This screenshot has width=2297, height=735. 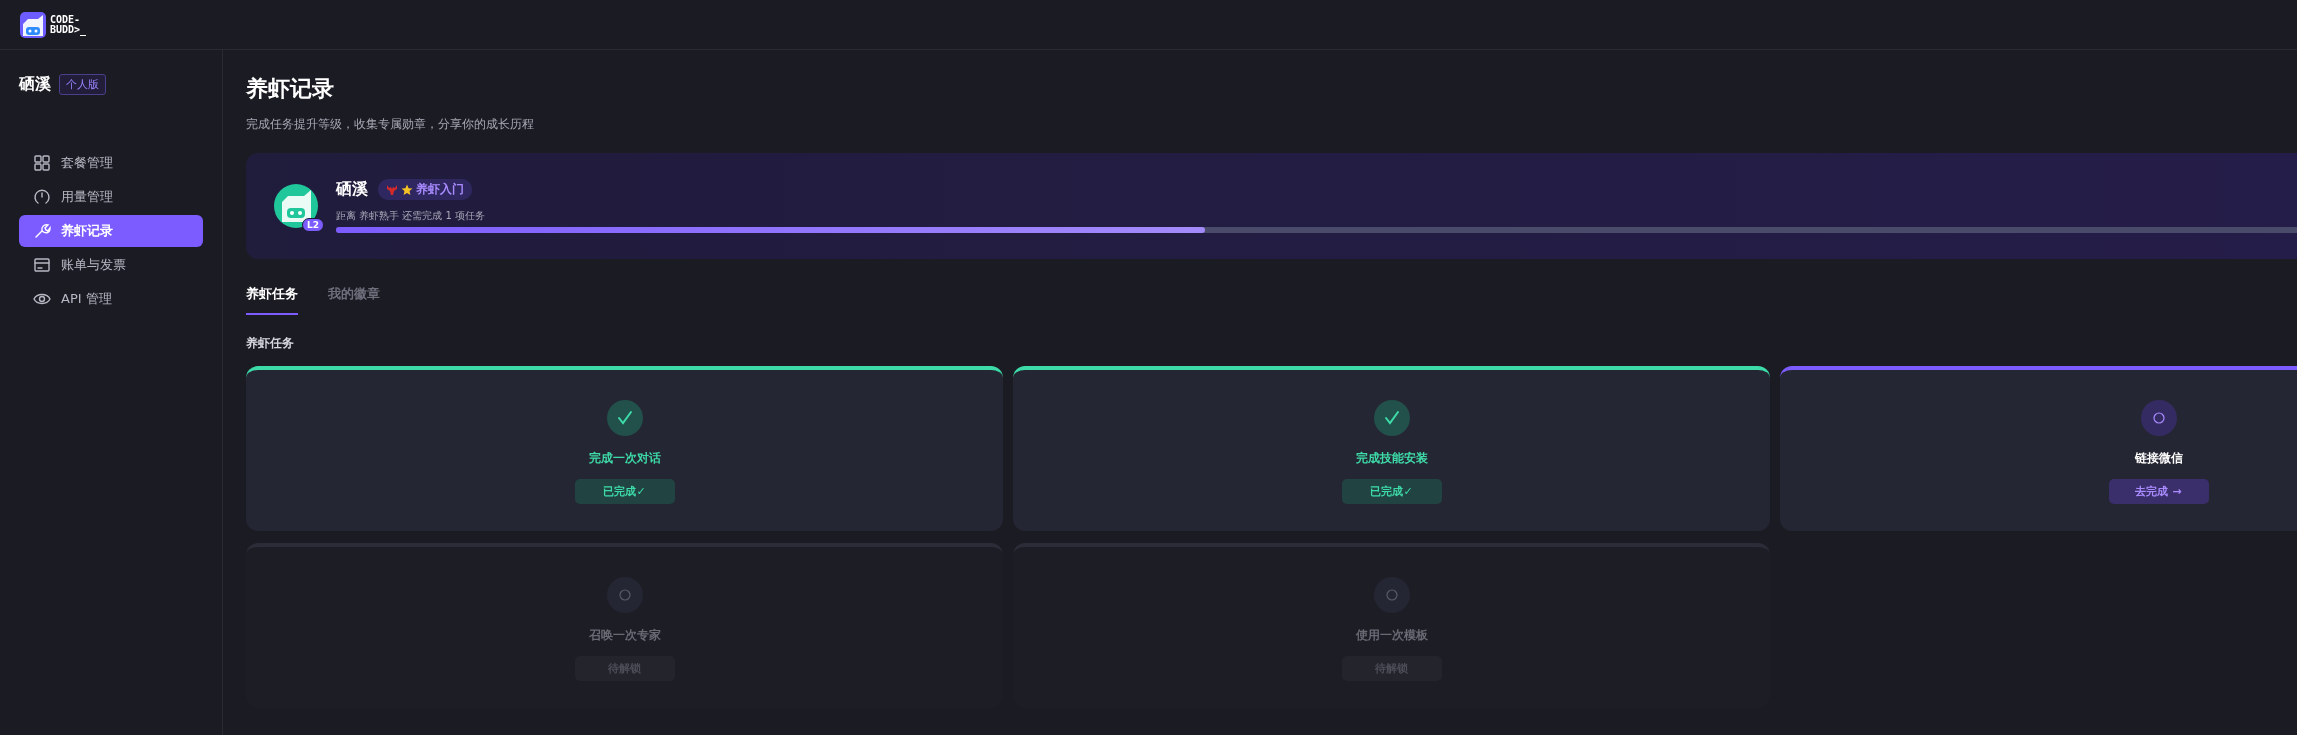 I want to click on plan-badge: 个人版, so click(x=82, y=84).